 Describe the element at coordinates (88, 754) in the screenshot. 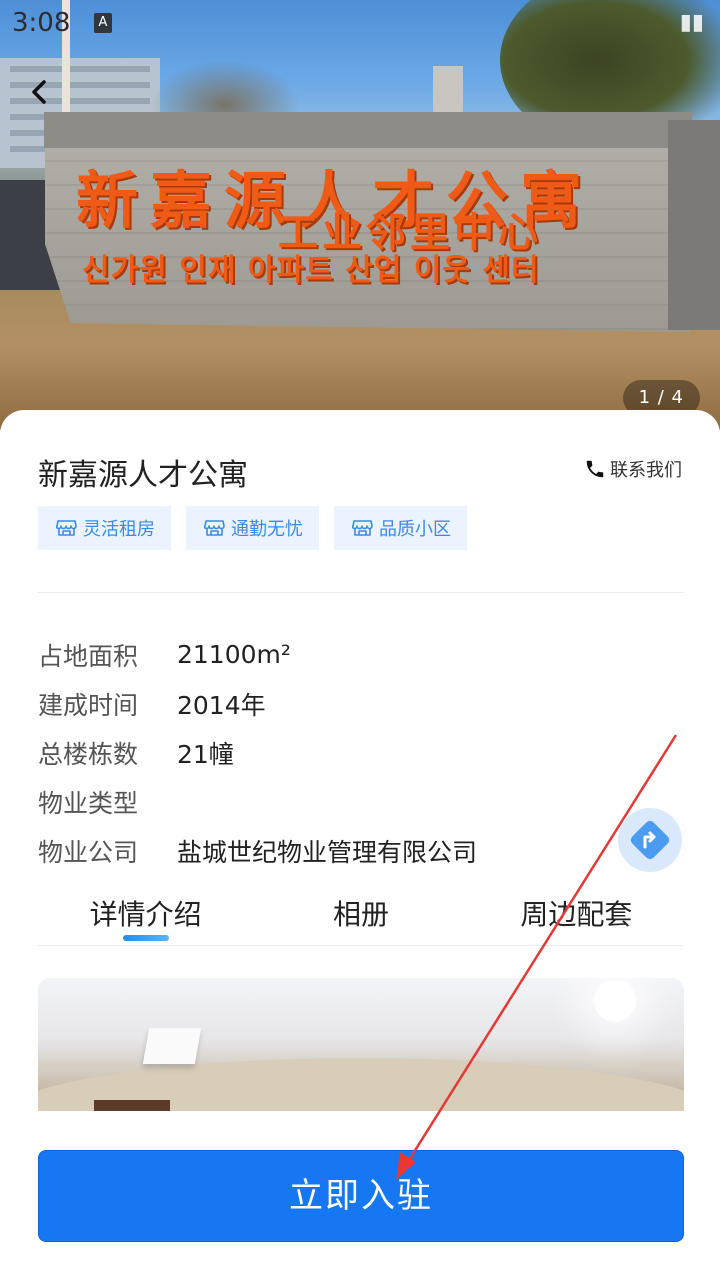

I see `info-label: 总楼栋数` at that location.